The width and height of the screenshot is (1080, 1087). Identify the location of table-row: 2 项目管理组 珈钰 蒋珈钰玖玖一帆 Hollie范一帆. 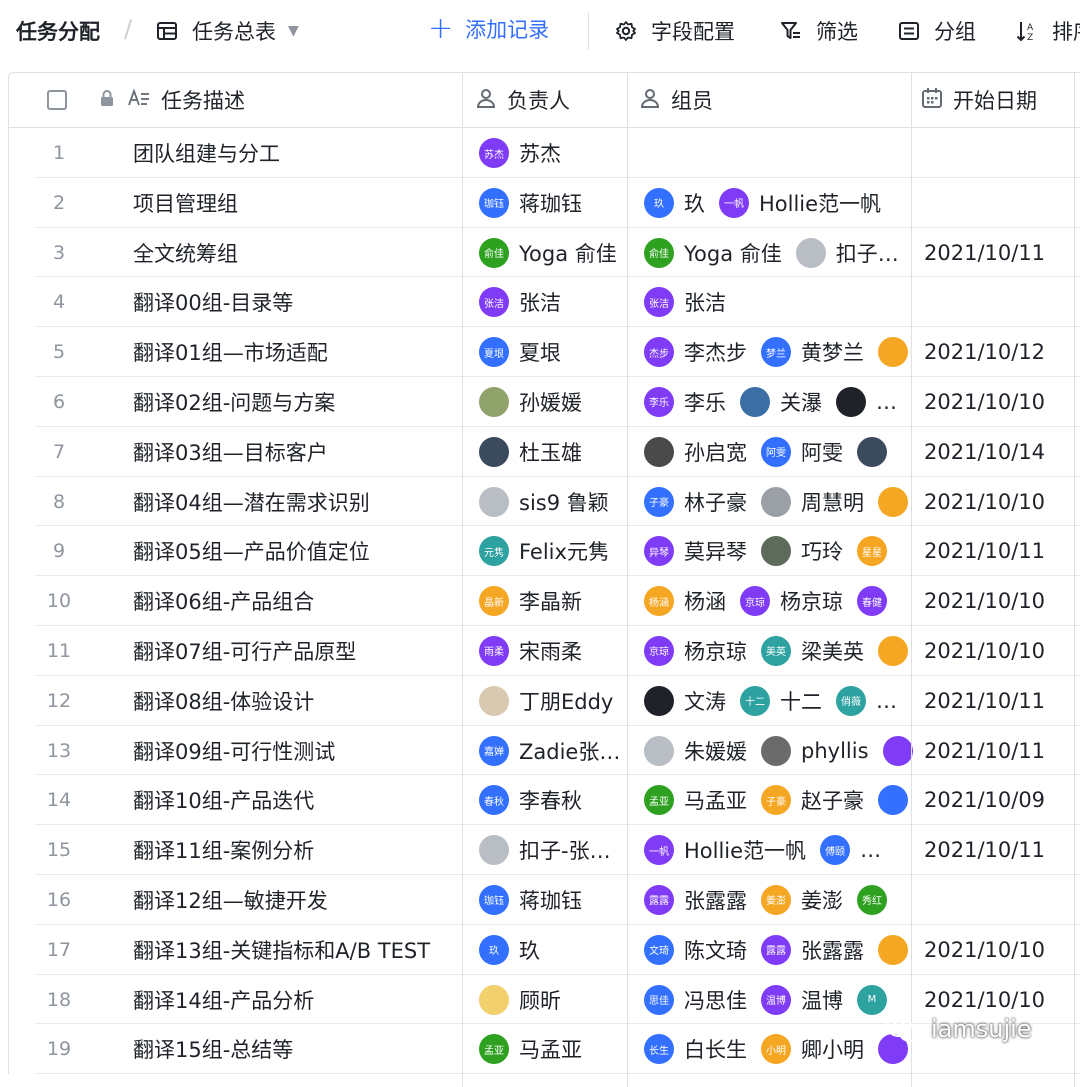
(544, 203).